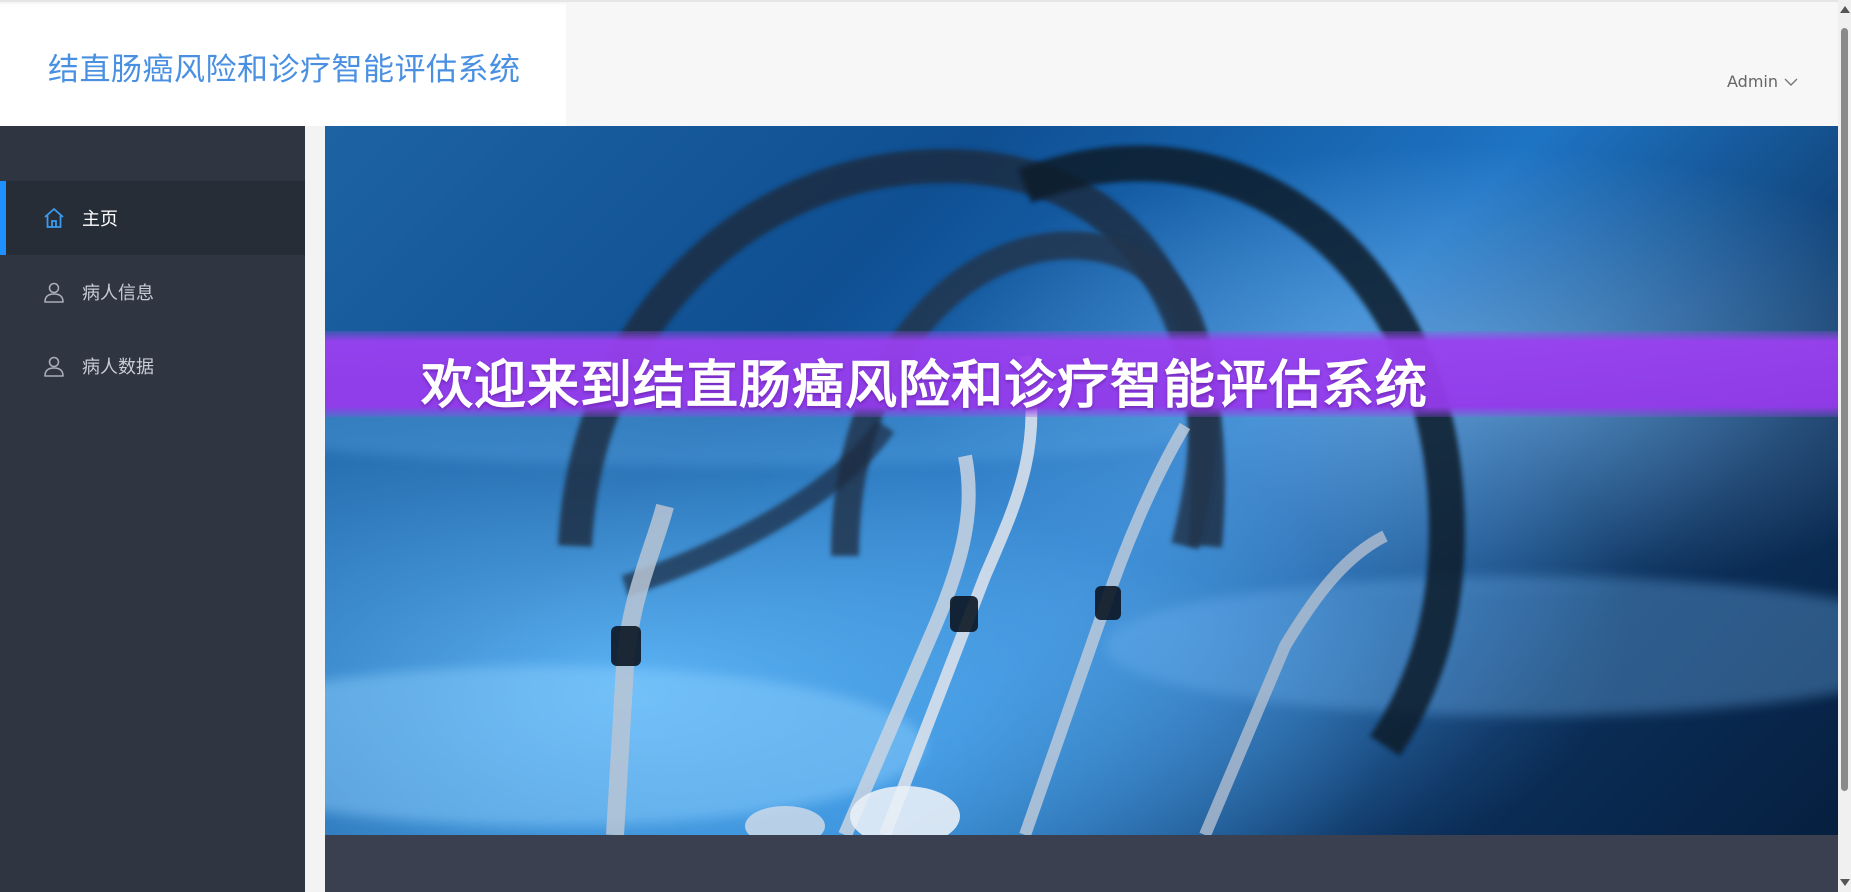 The height and width of the screenshot is (892, 1851). What do you see at coordinates (925, 386) in the screenshot?
I see `welcome-text: 欢迎来到结直肠癌风险和诊疗智能评估系统` at bounding box center [925, 386].